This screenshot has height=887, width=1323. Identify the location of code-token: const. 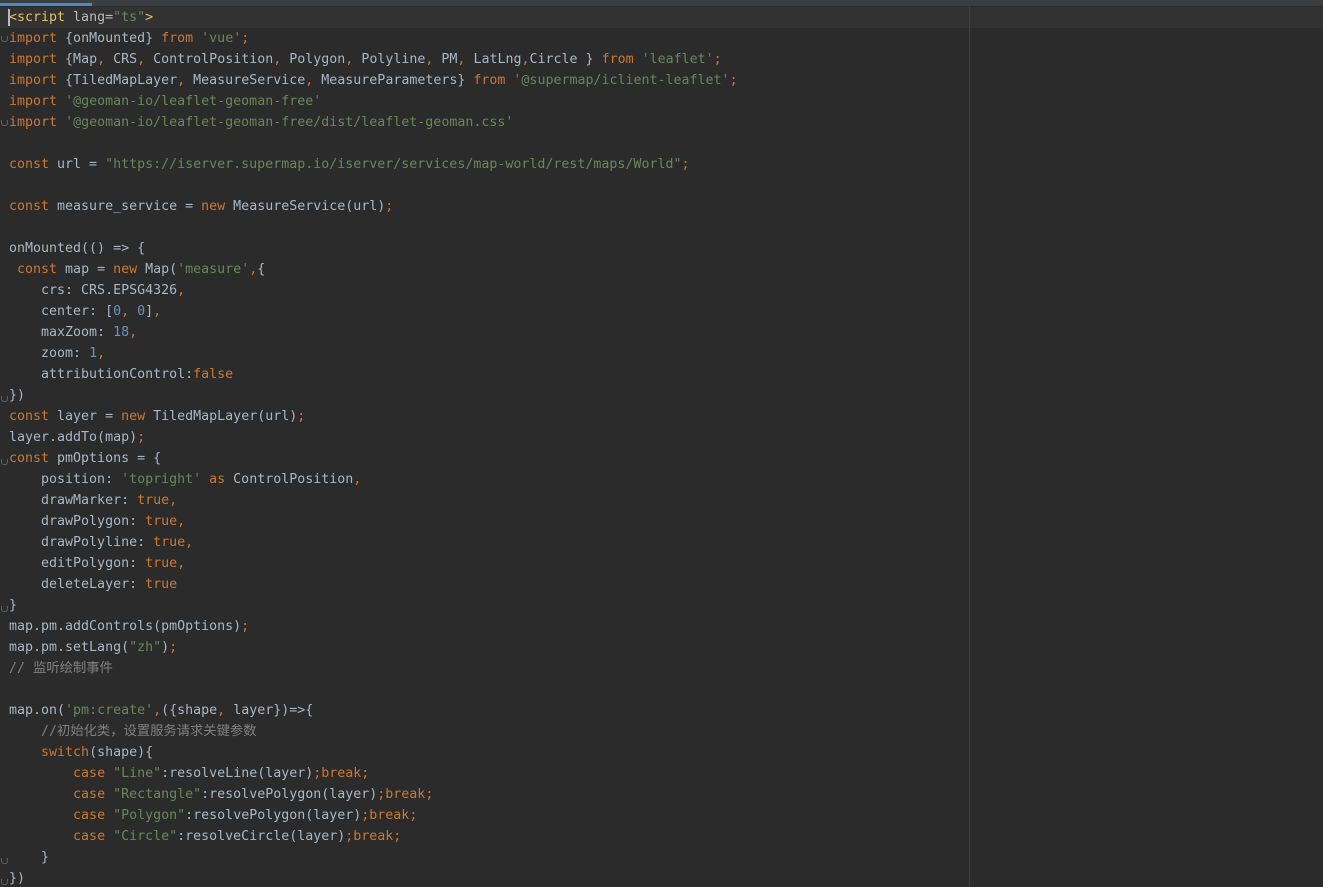
(29, 458).